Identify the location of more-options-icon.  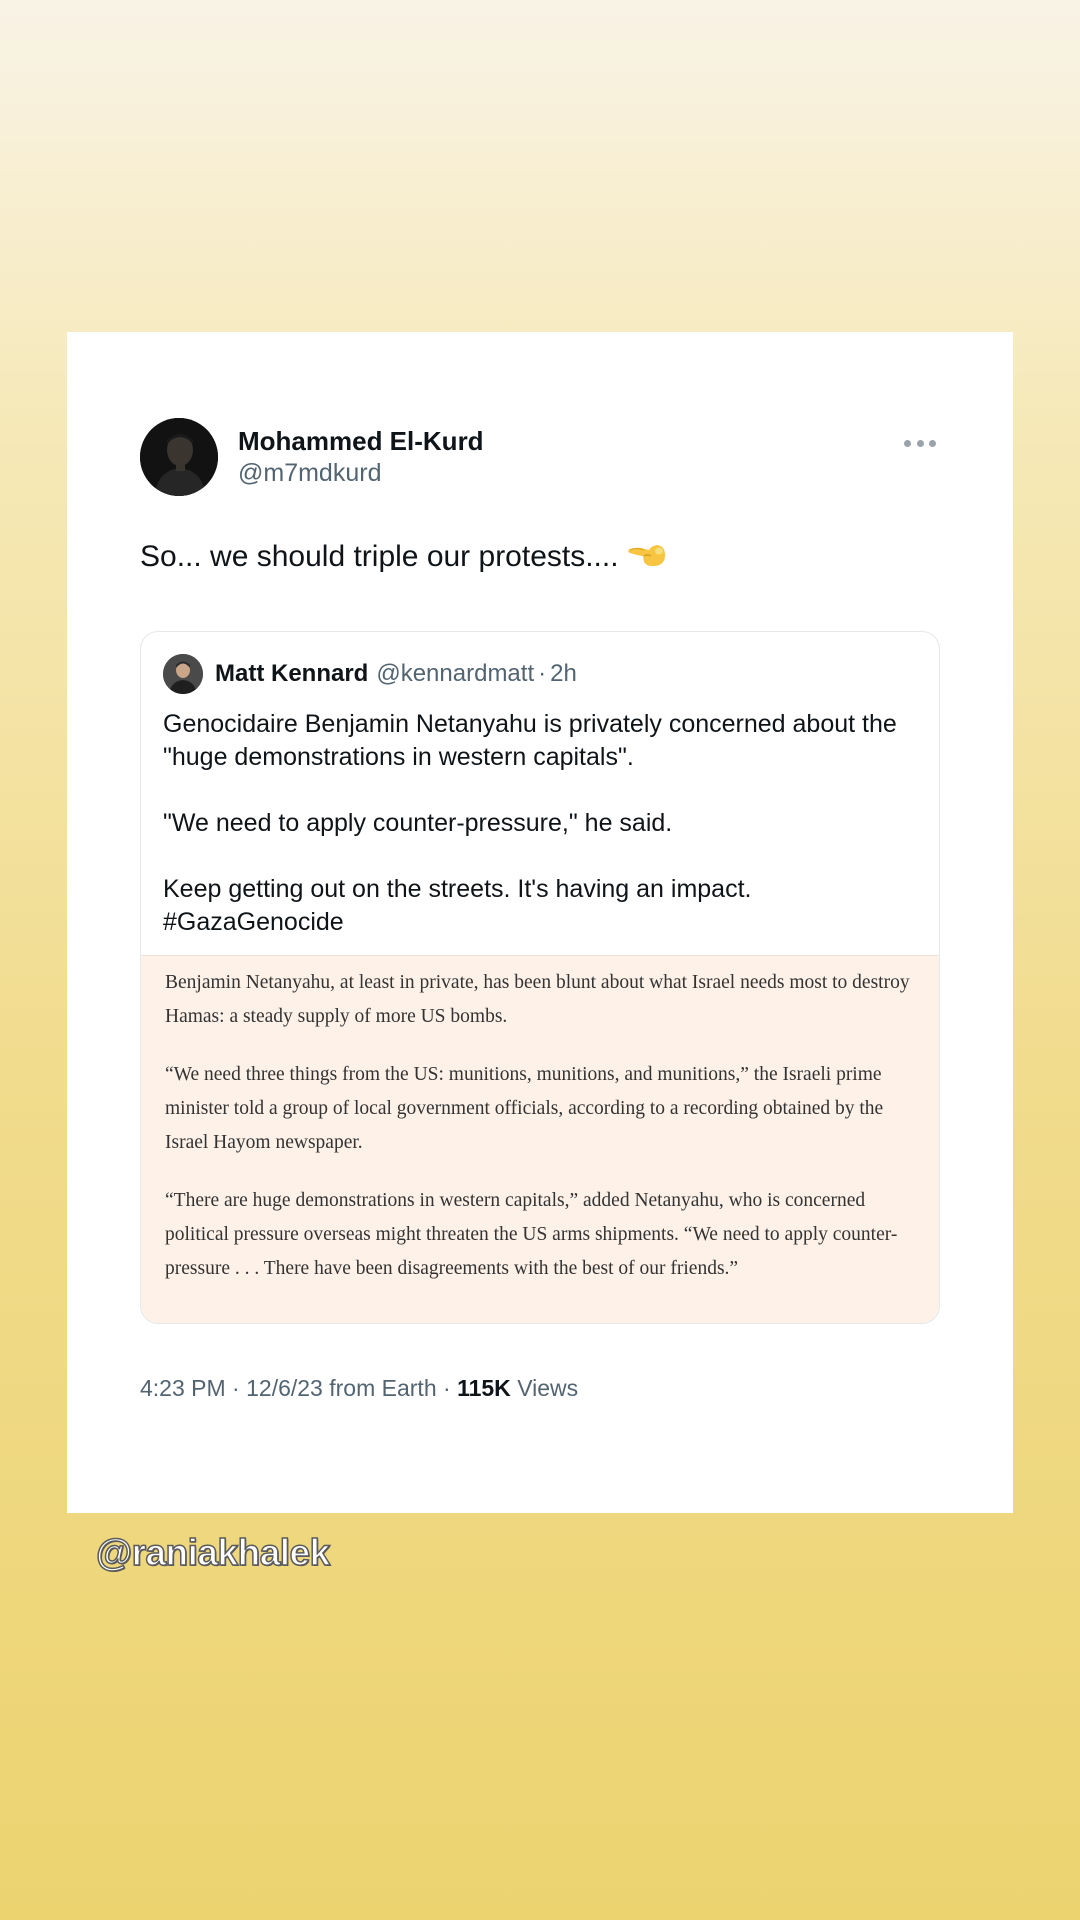
(920, 443).